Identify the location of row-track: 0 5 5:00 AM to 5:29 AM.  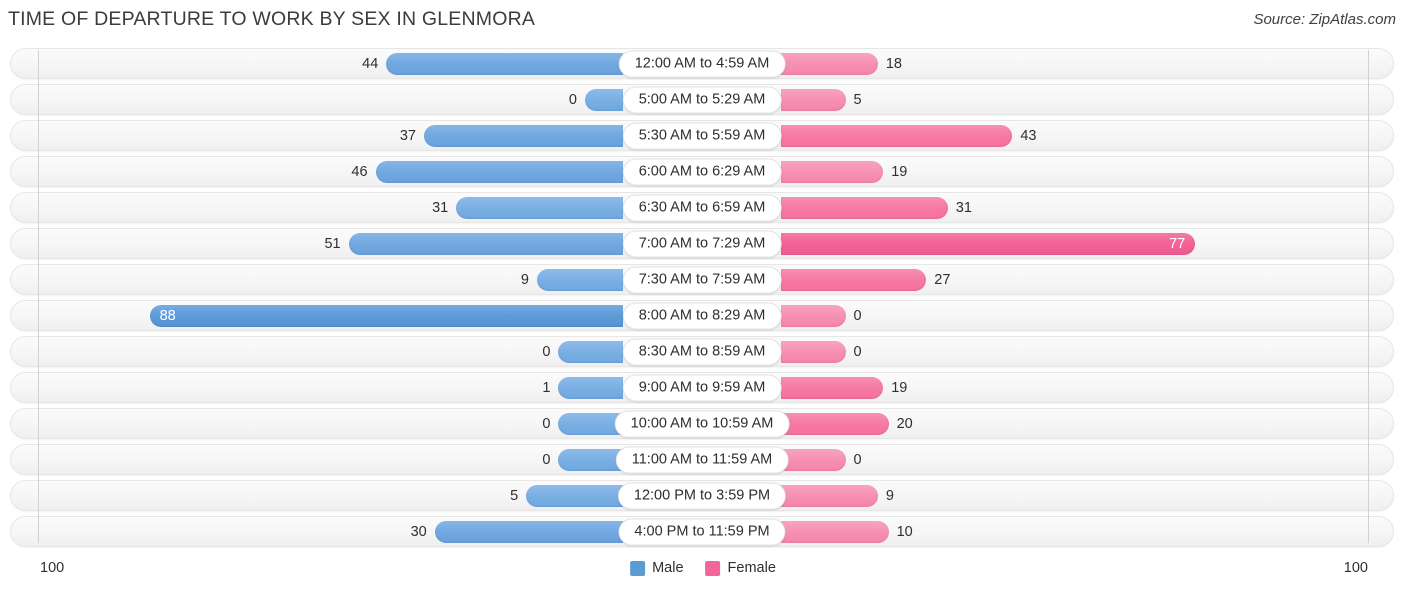
(702, 99).